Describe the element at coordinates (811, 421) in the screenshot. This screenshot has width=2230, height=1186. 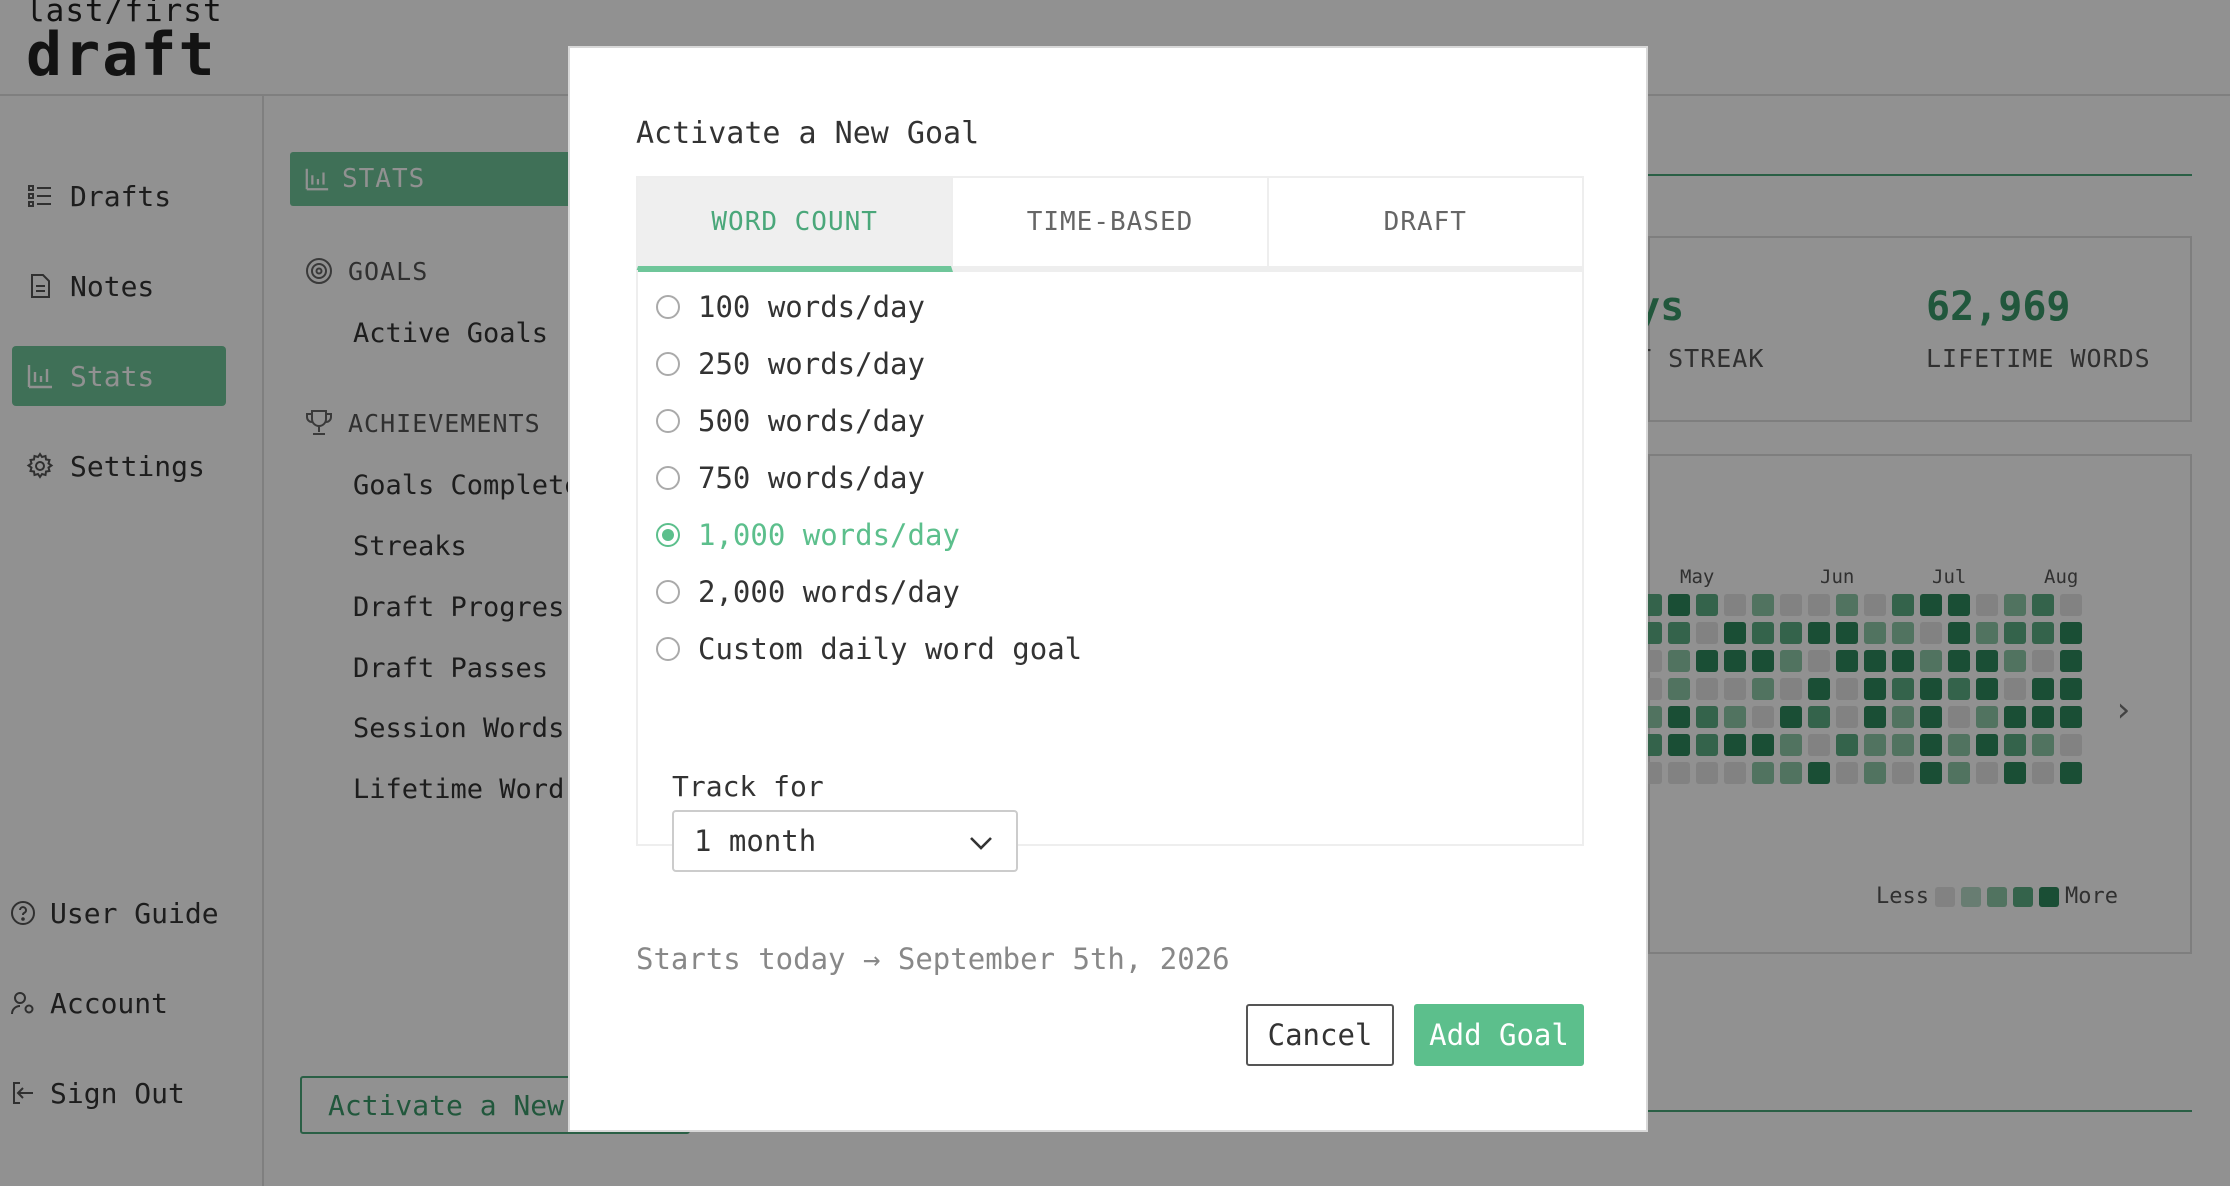
I see `goal-option-label: 500 words/day` at that location.